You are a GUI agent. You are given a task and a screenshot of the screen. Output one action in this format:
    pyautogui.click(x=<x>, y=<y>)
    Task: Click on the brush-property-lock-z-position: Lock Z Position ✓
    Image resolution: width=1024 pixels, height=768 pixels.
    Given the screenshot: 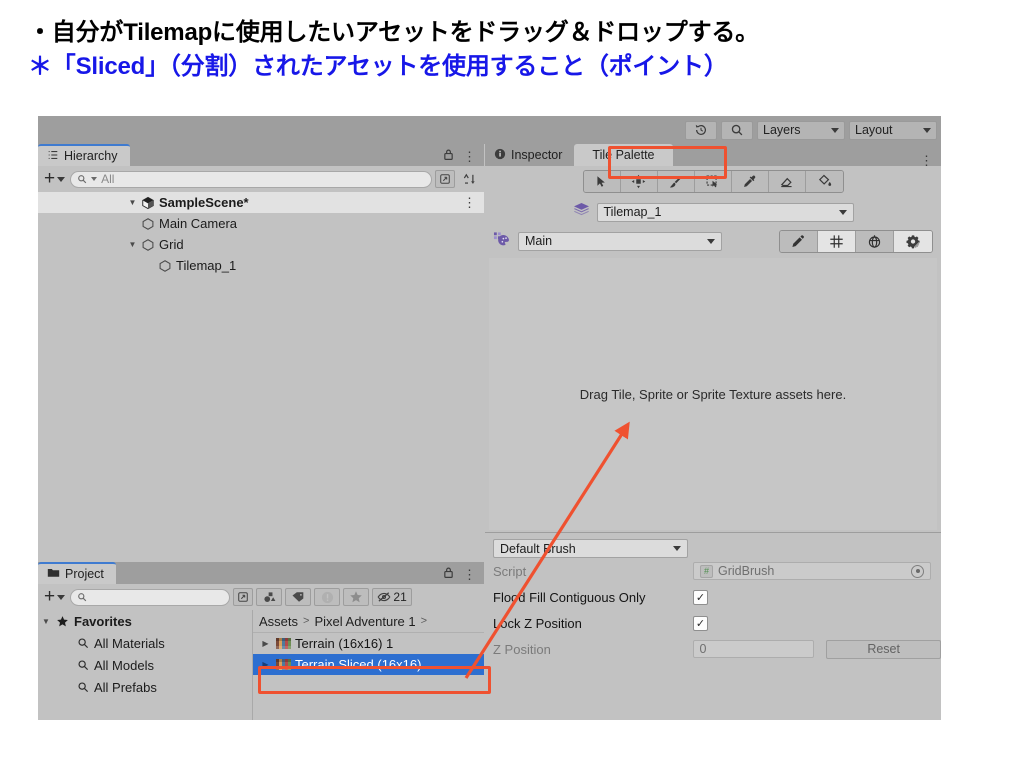 What is the action you would take?
    pyautogui.click(x=713, y=623)
    